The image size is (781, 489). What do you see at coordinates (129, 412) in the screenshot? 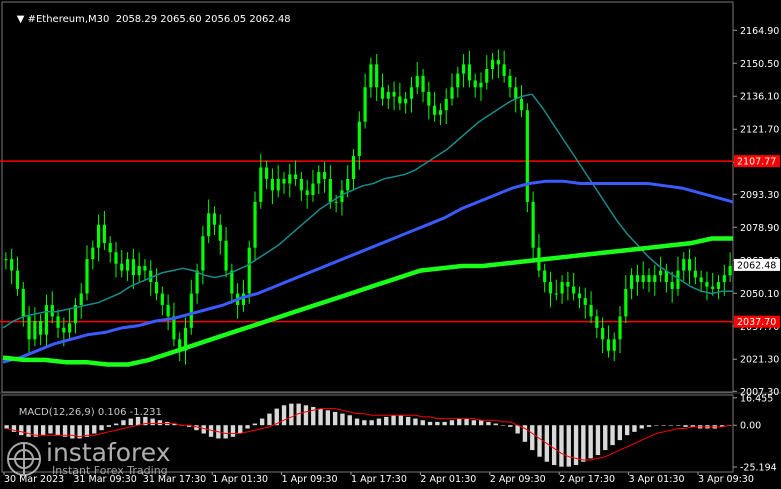
I see `macd-values: 0.106 -1.231` at bounding box center [129, 412].